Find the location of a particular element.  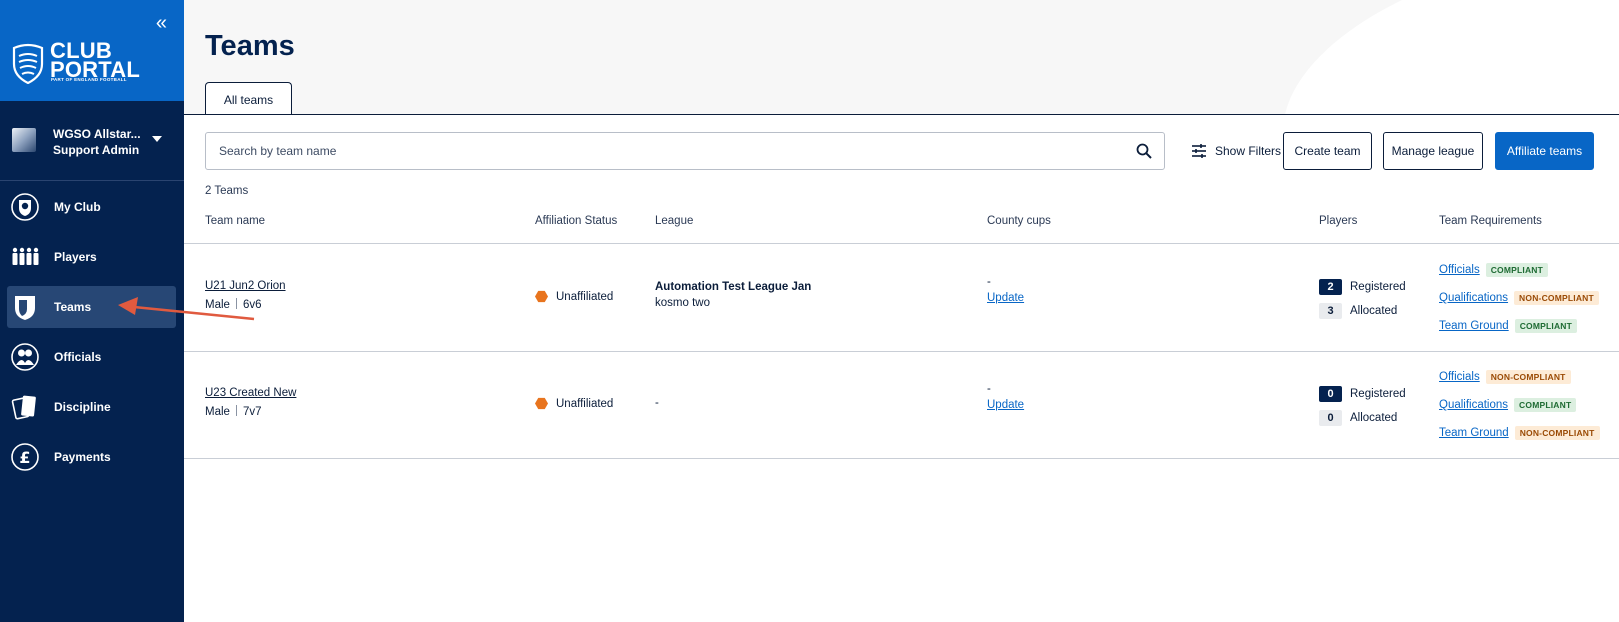

sidebar-item-discipline: Discipline is located at coordinates (91, 407).